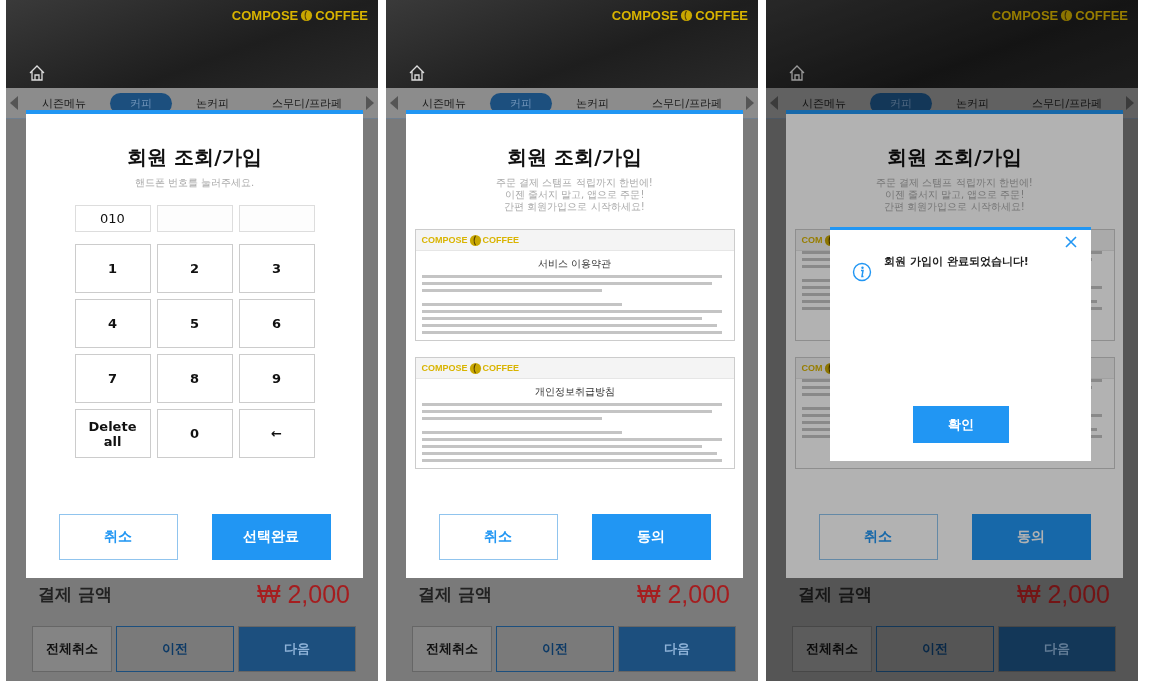 The image size is (1150, 681). Describe the element at coordinates (194, 323) in the screenshot. I see `keypad-key: 5` at that location.